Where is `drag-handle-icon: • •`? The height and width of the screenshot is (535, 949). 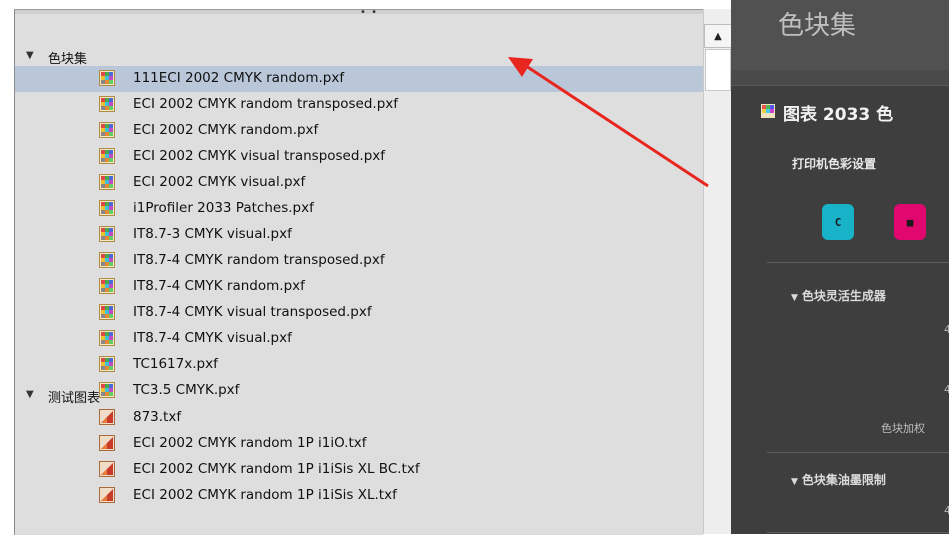 drag-handle-icon: • • is located at coordinates (369, 14).